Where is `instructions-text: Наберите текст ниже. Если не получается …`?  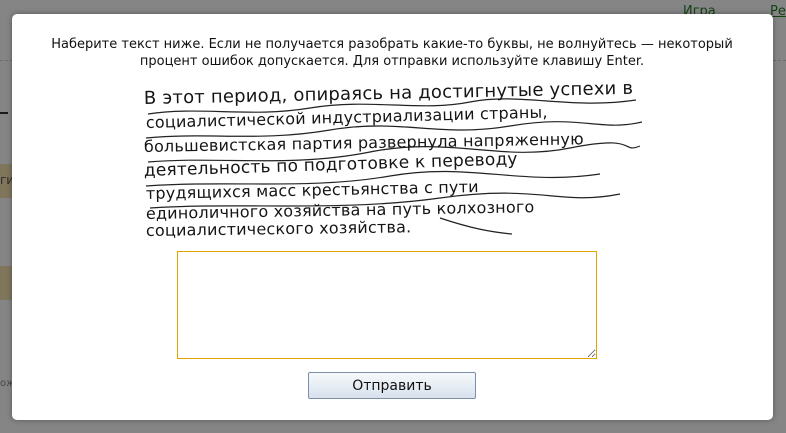
instructions-text: Наберите текст ниже. Если не получается … is located at coordinates (392, 53).